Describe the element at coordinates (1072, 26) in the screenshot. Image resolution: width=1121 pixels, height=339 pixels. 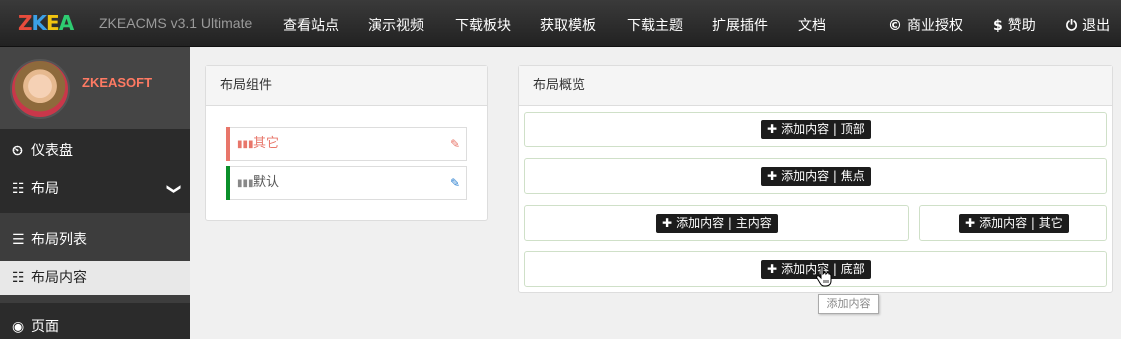
I see `power-icon: ⏻` at that location.